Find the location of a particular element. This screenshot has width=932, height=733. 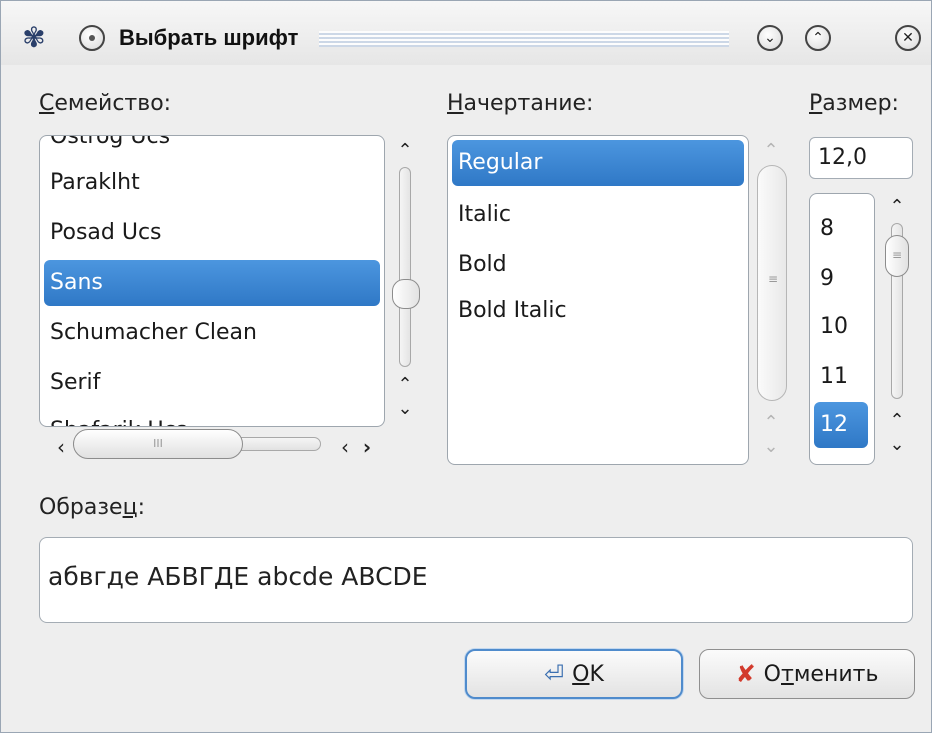

window-menu-button is located at coordinates (92, 38).